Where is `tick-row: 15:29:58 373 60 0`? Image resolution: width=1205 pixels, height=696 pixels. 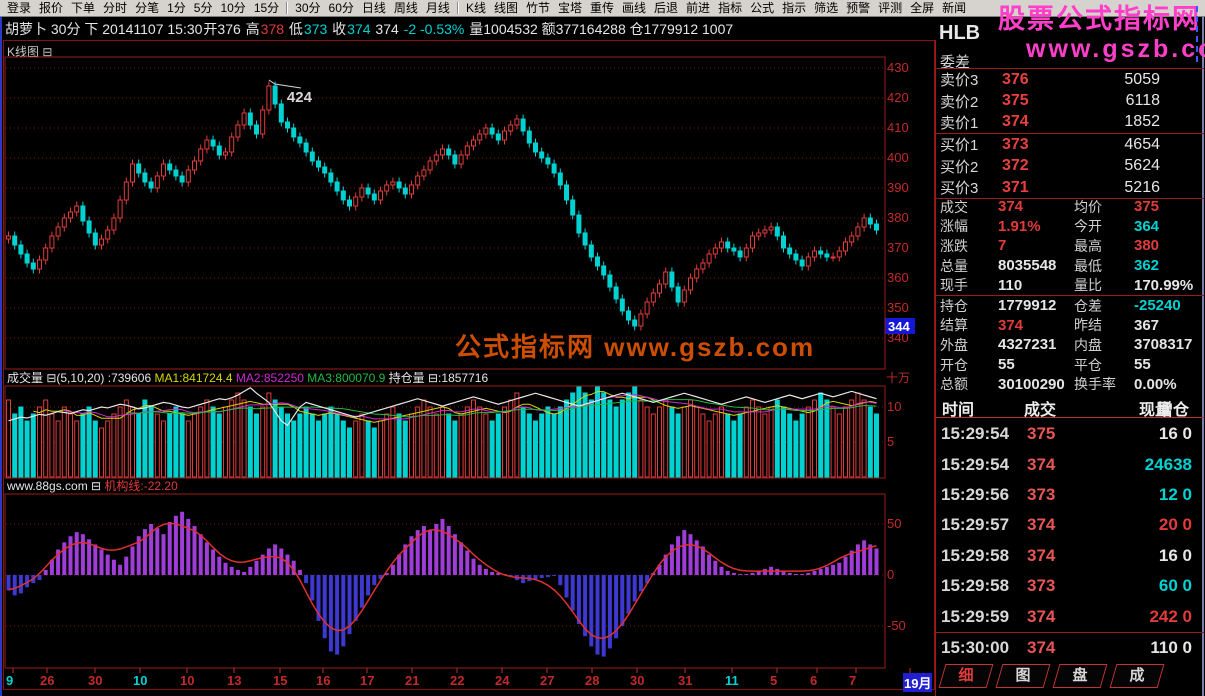
tick-row: 15:29:58 373 60 0 is located at coordinates (1070, 586).